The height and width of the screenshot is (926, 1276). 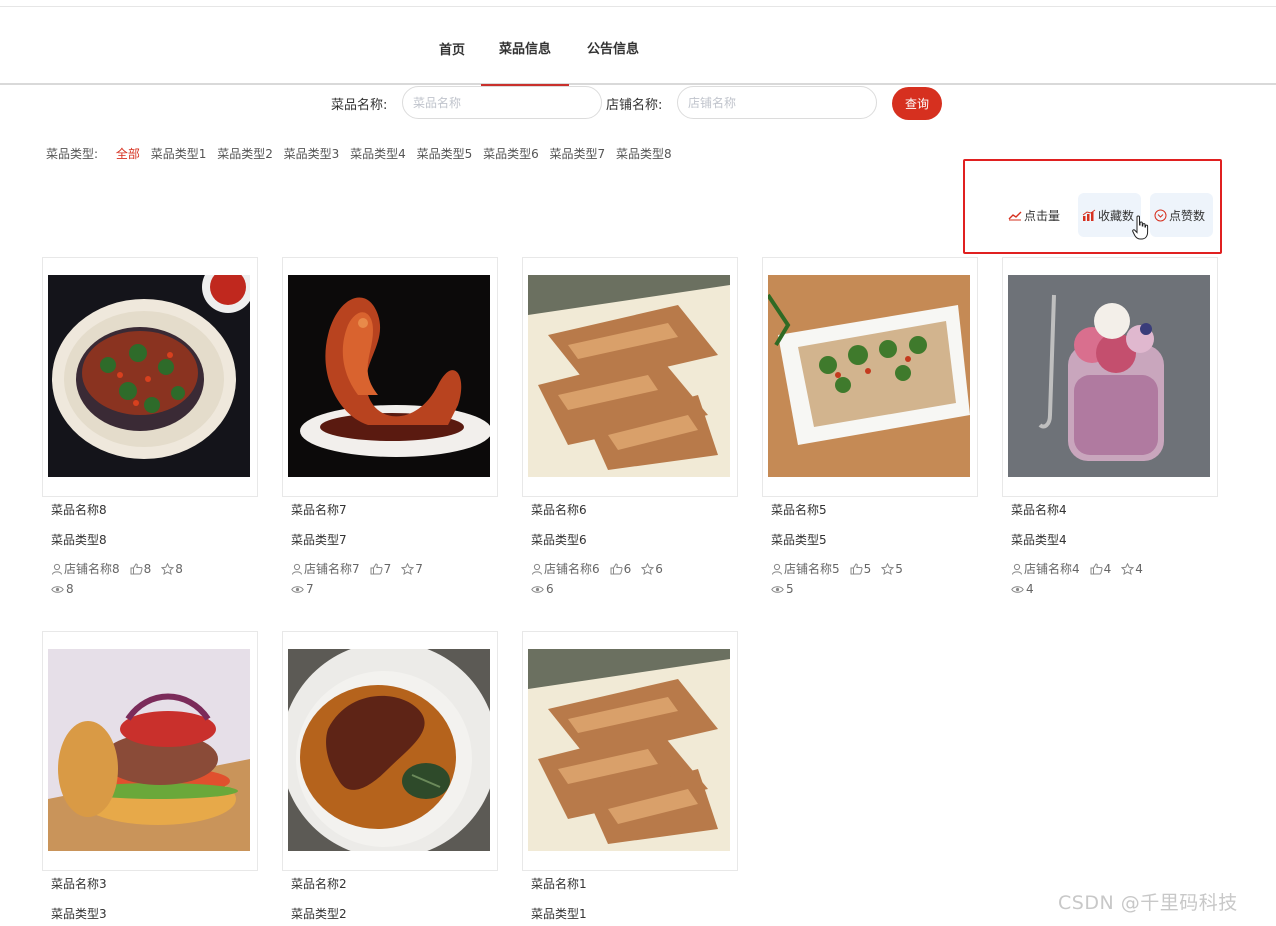 I want to click on nav-item-dishes: 菜品信息, so click(x=525, y=47).